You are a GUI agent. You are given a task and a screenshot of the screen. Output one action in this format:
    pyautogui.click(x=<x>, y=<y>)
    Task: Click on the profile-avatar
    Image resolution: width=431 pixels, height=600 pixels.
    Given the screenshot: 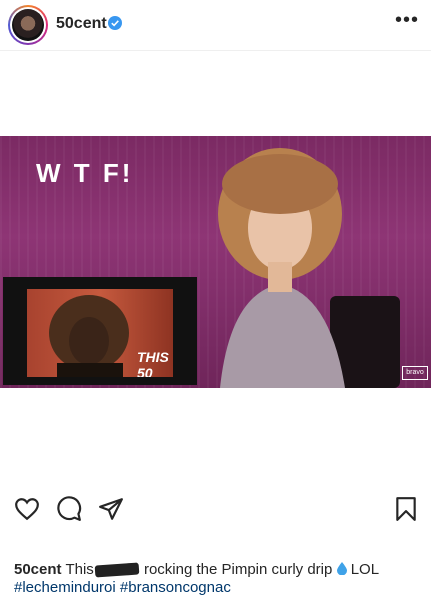 What is the action you would take?
    pyautogui.click(x=28, y=25)
    